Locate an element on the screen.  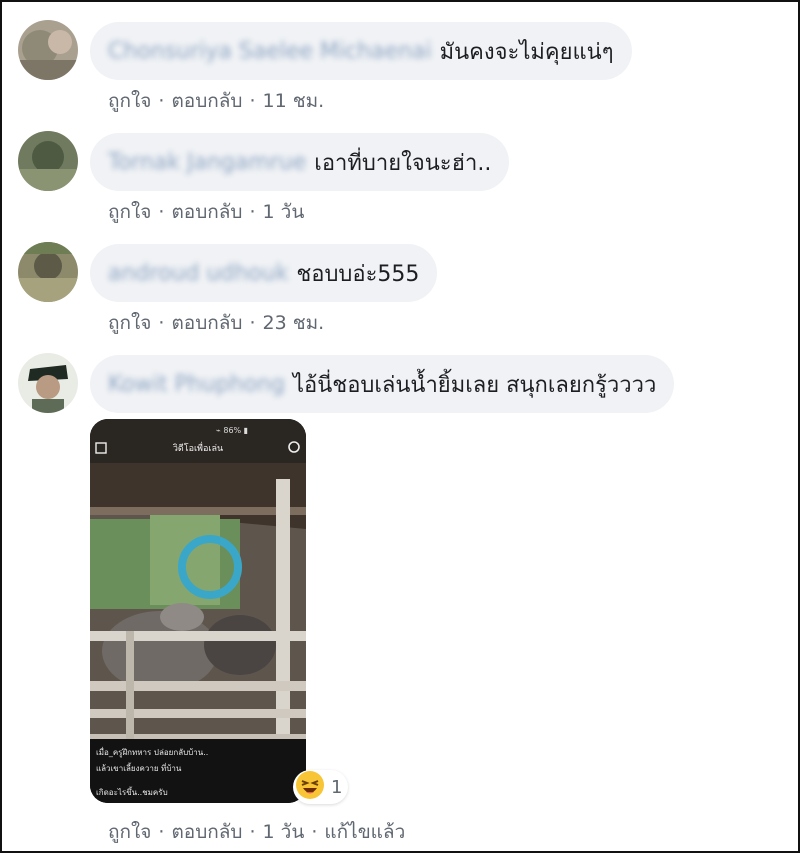
comment-text: ไอ้นี่ชอบเล่นน้ำยิ้มเลย สนุกเลยกรู้วววว is located at coordinates (474, 385).